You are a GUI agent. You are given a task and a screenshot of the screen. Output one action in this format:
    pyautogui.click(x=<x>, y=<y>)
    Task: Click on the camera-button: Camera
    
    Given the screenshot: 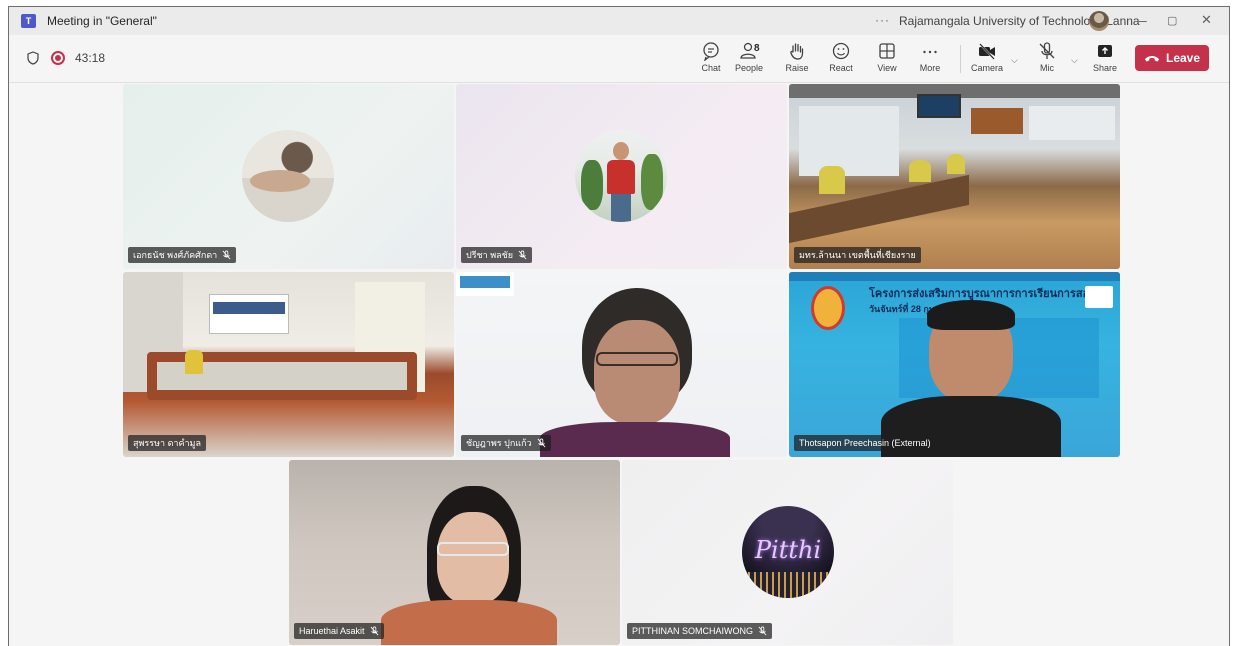 What is the action you would take?
    pyautogui.click(x=987, y=61)
    